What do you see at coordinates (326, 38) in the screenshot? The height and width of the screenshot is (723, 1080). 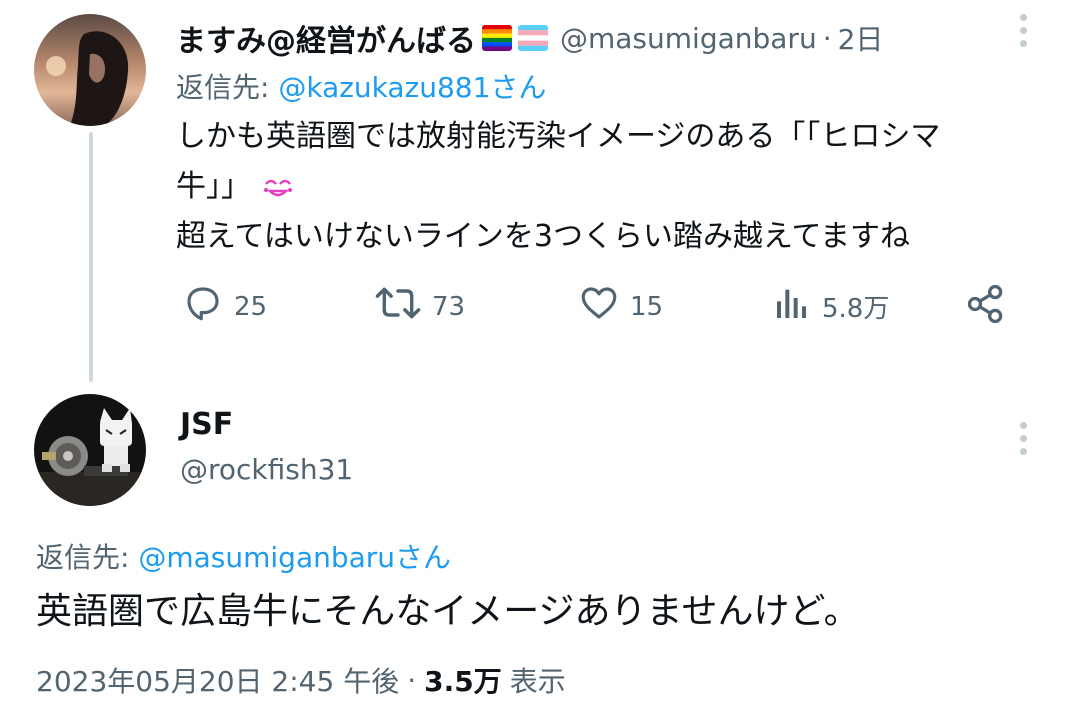 I see `author-display-name: ますみ@経営がんばる` at bounding box center [326, 38].